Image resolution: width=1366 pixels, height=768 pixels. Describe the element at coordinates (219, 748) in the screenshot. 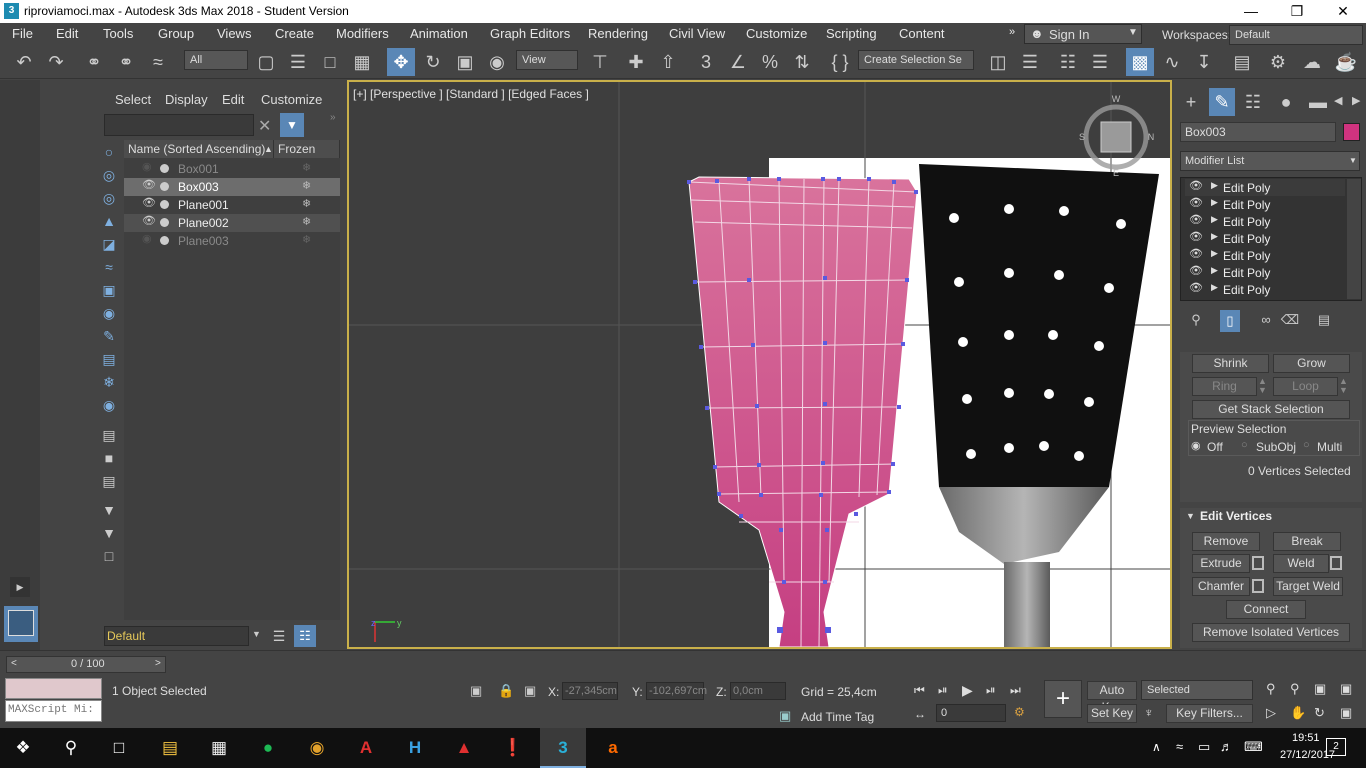

I see `store-icon: ▦` at that location.